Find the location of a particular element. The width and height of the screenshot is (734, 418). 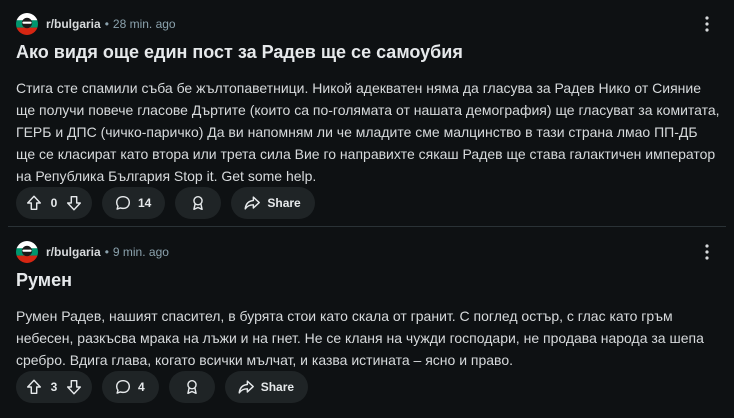

post-actions: 3 4 Share is located at coordinates (167, 387).